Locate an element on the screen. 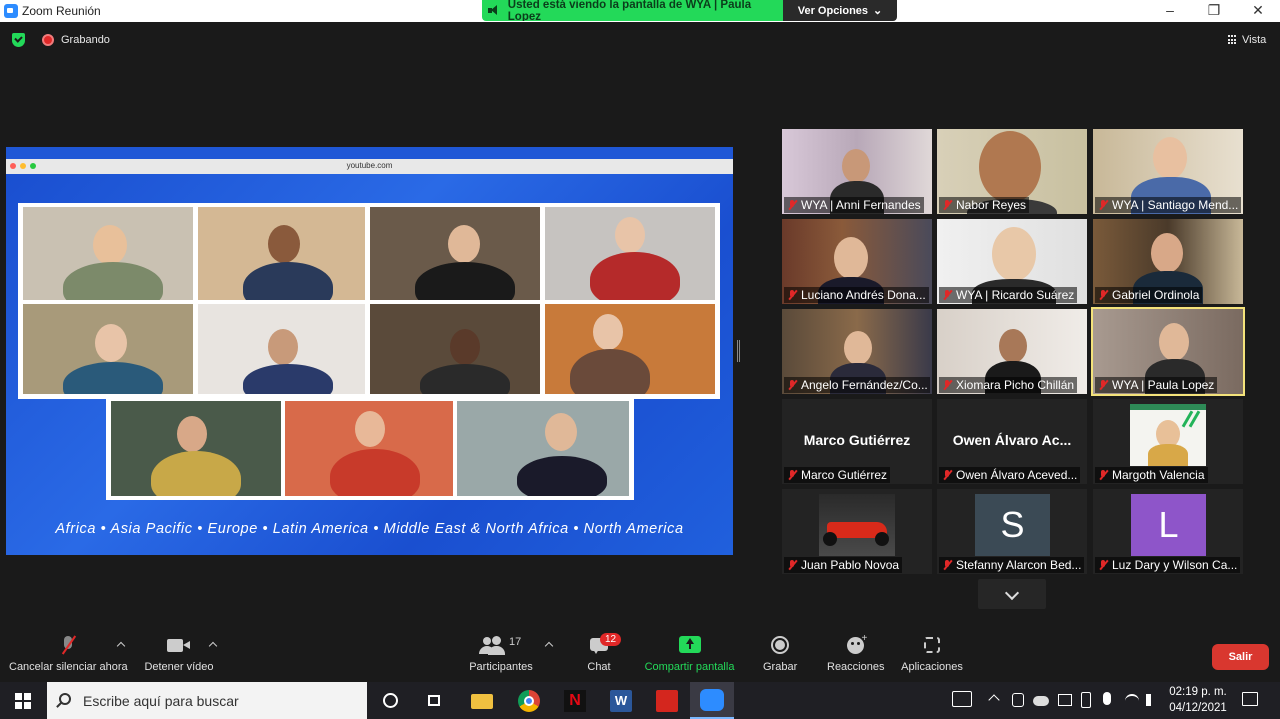 The width and height of the screenshot is (1280, 719). tray-app-icon is located at coordinates (1018, 700).